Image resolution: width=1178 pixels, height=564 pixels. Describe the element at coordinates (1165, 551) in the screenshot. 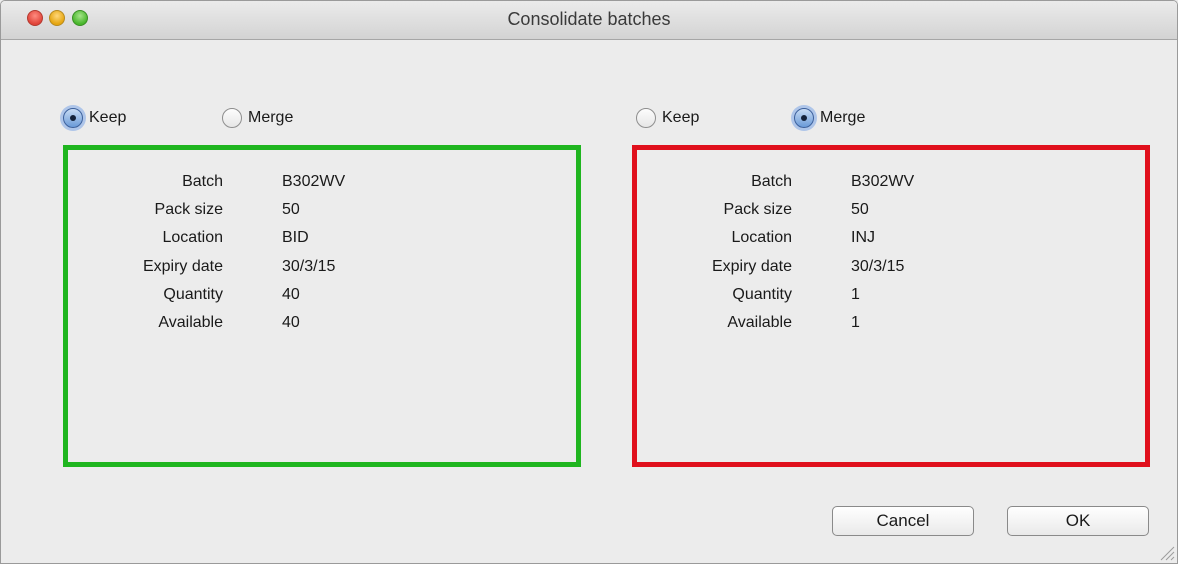

I see `resize-grip-icon` at that location.